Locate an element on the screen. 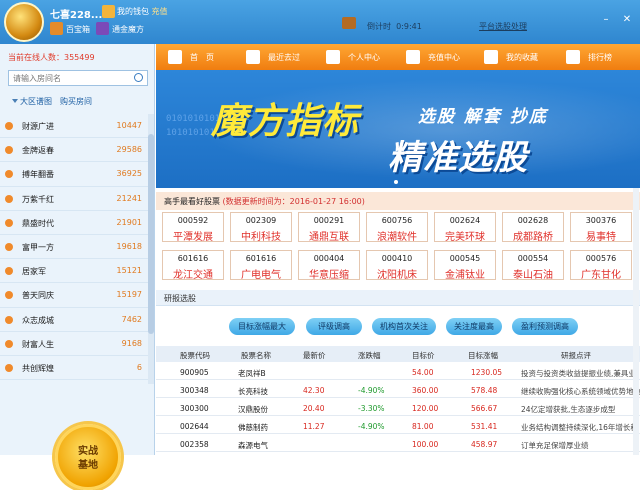 Image resolution: width=640 pixels, height=490 pixels. ranking-icon is located at coordinates (573, 57).